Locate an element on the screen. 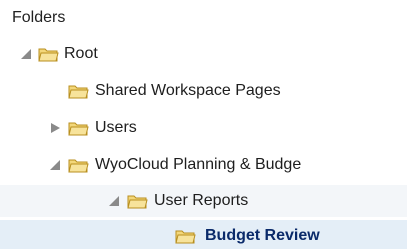 The width and height of the screenshot is (407, 249). panel-title: Folders is located at coordinates (39, 17).